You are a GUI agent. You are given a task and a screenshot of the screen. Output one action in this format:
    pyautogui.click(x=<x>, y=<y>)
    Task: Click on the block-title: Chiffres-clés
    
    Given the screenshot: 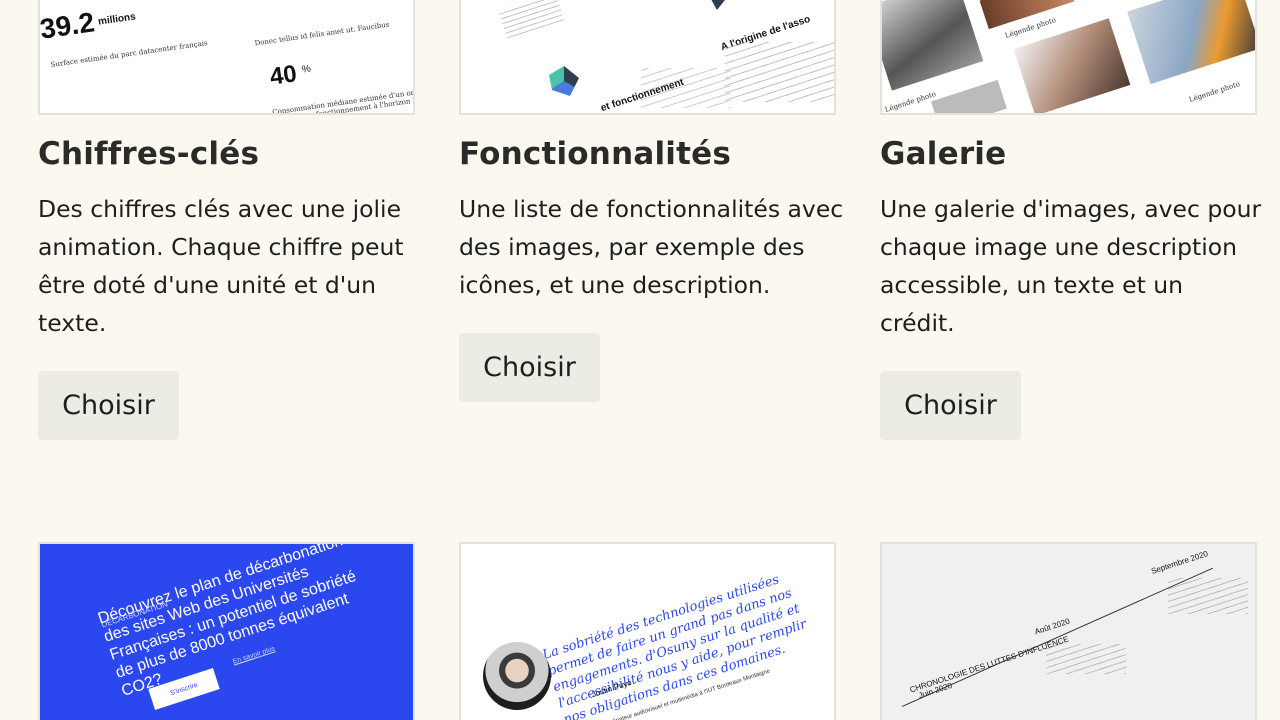 What is the action you would take?
    pyautogui.click(x=149, y=154)
    